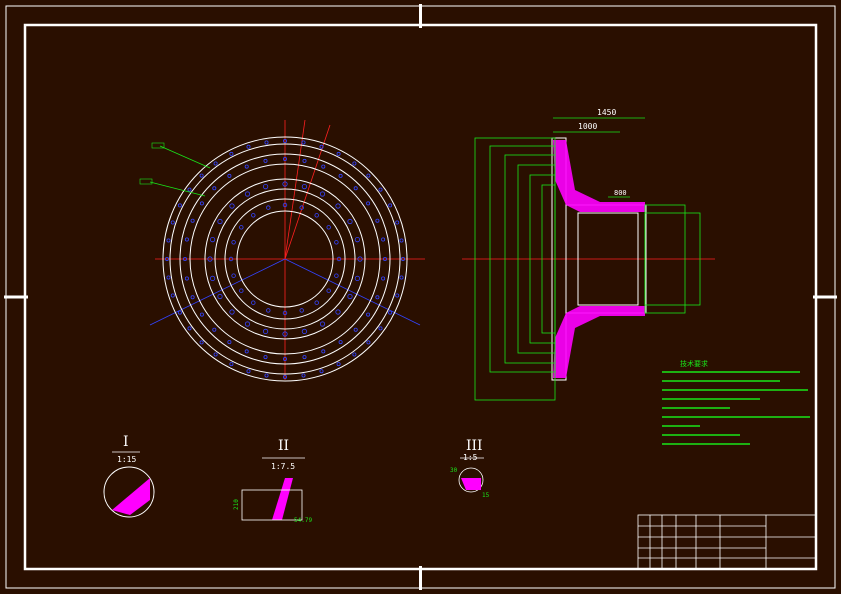  What do you see at coordinates (486, 495) in the screenshot?
I see `detail-3-dim-b: 15` at bounding box center [486, 495].